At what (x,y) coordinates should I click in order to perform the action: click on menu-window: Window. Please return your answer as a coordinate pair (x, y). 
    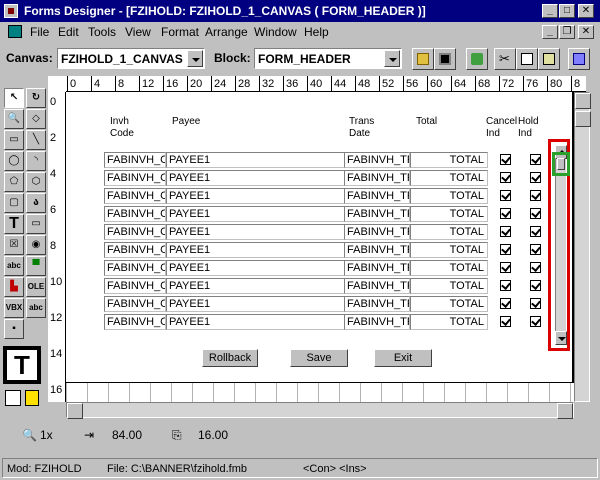
    Looking at the image, I should click on (275, 32).